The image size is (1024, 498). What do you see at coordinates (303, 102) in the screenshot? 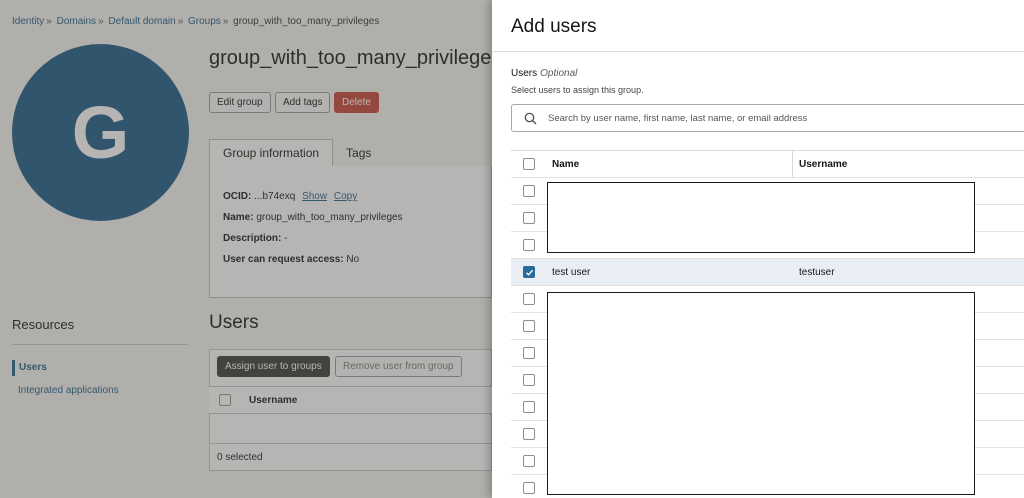
I see `add-tags-button: Add tags` at bounding box center [303, 102].